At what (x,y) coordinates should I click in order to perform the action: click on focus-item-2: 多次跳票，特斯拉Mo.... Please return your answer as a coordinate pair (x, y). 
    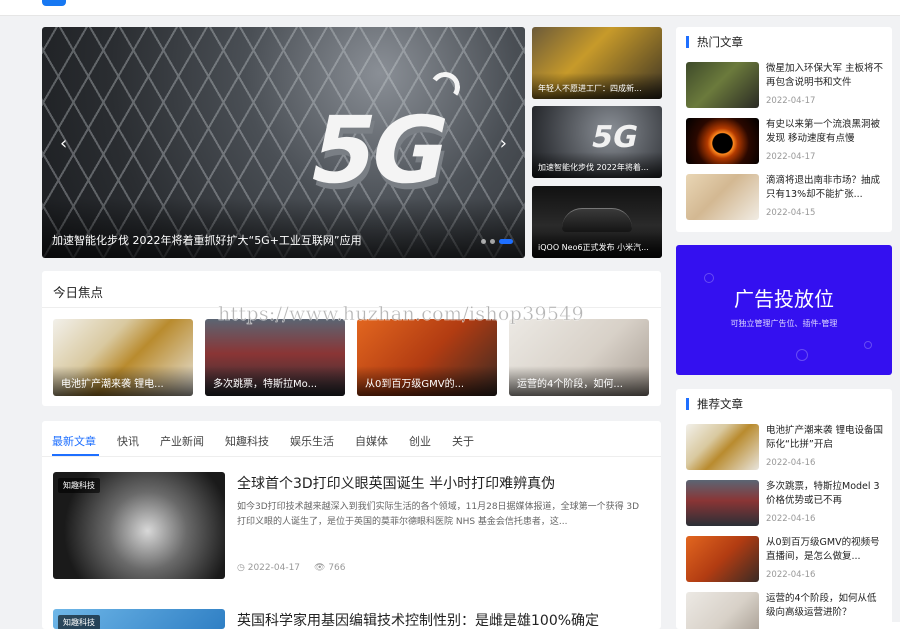
    Looking at the image, I should click on (275, 357).